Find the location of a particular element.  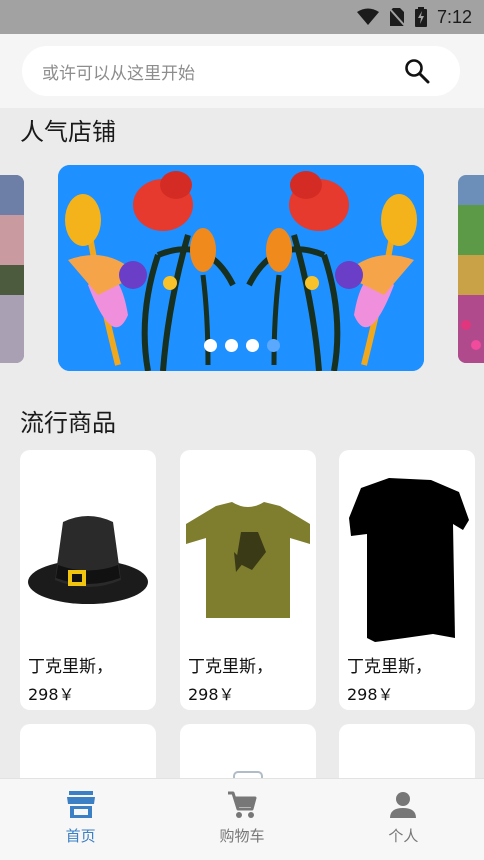

carousel-next-card is located at coordinates (471, 269).